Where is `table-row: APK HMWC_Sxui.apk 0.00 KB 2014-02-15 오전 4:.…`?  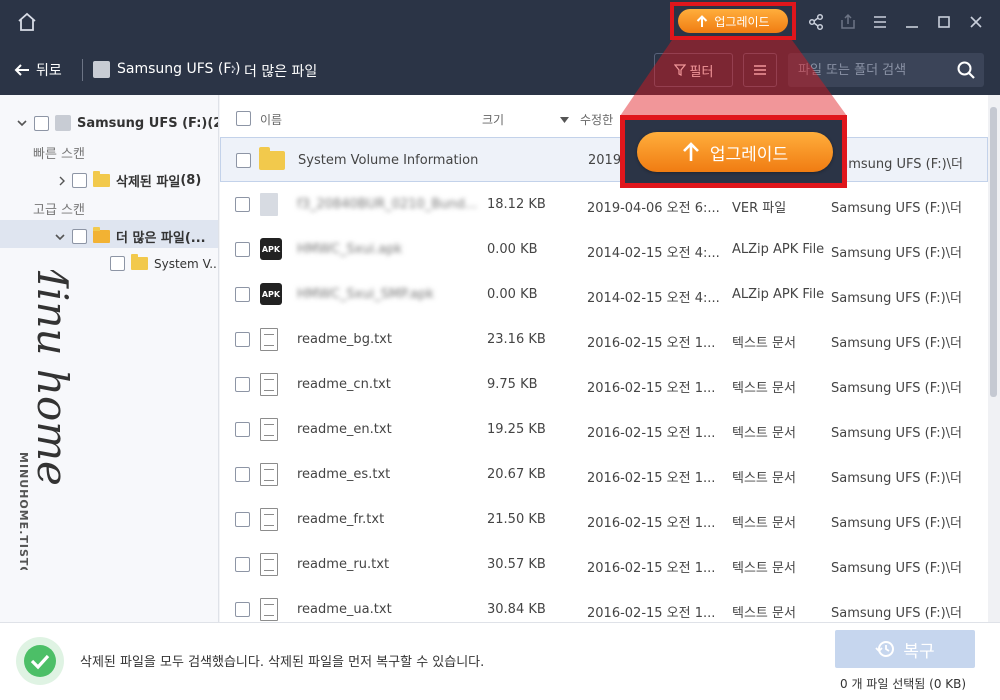 table-row: APK HMWC_Sxui.apk 0.00 KB 2014-02-15 오전 4:.… is located at coordinates (604, 249).